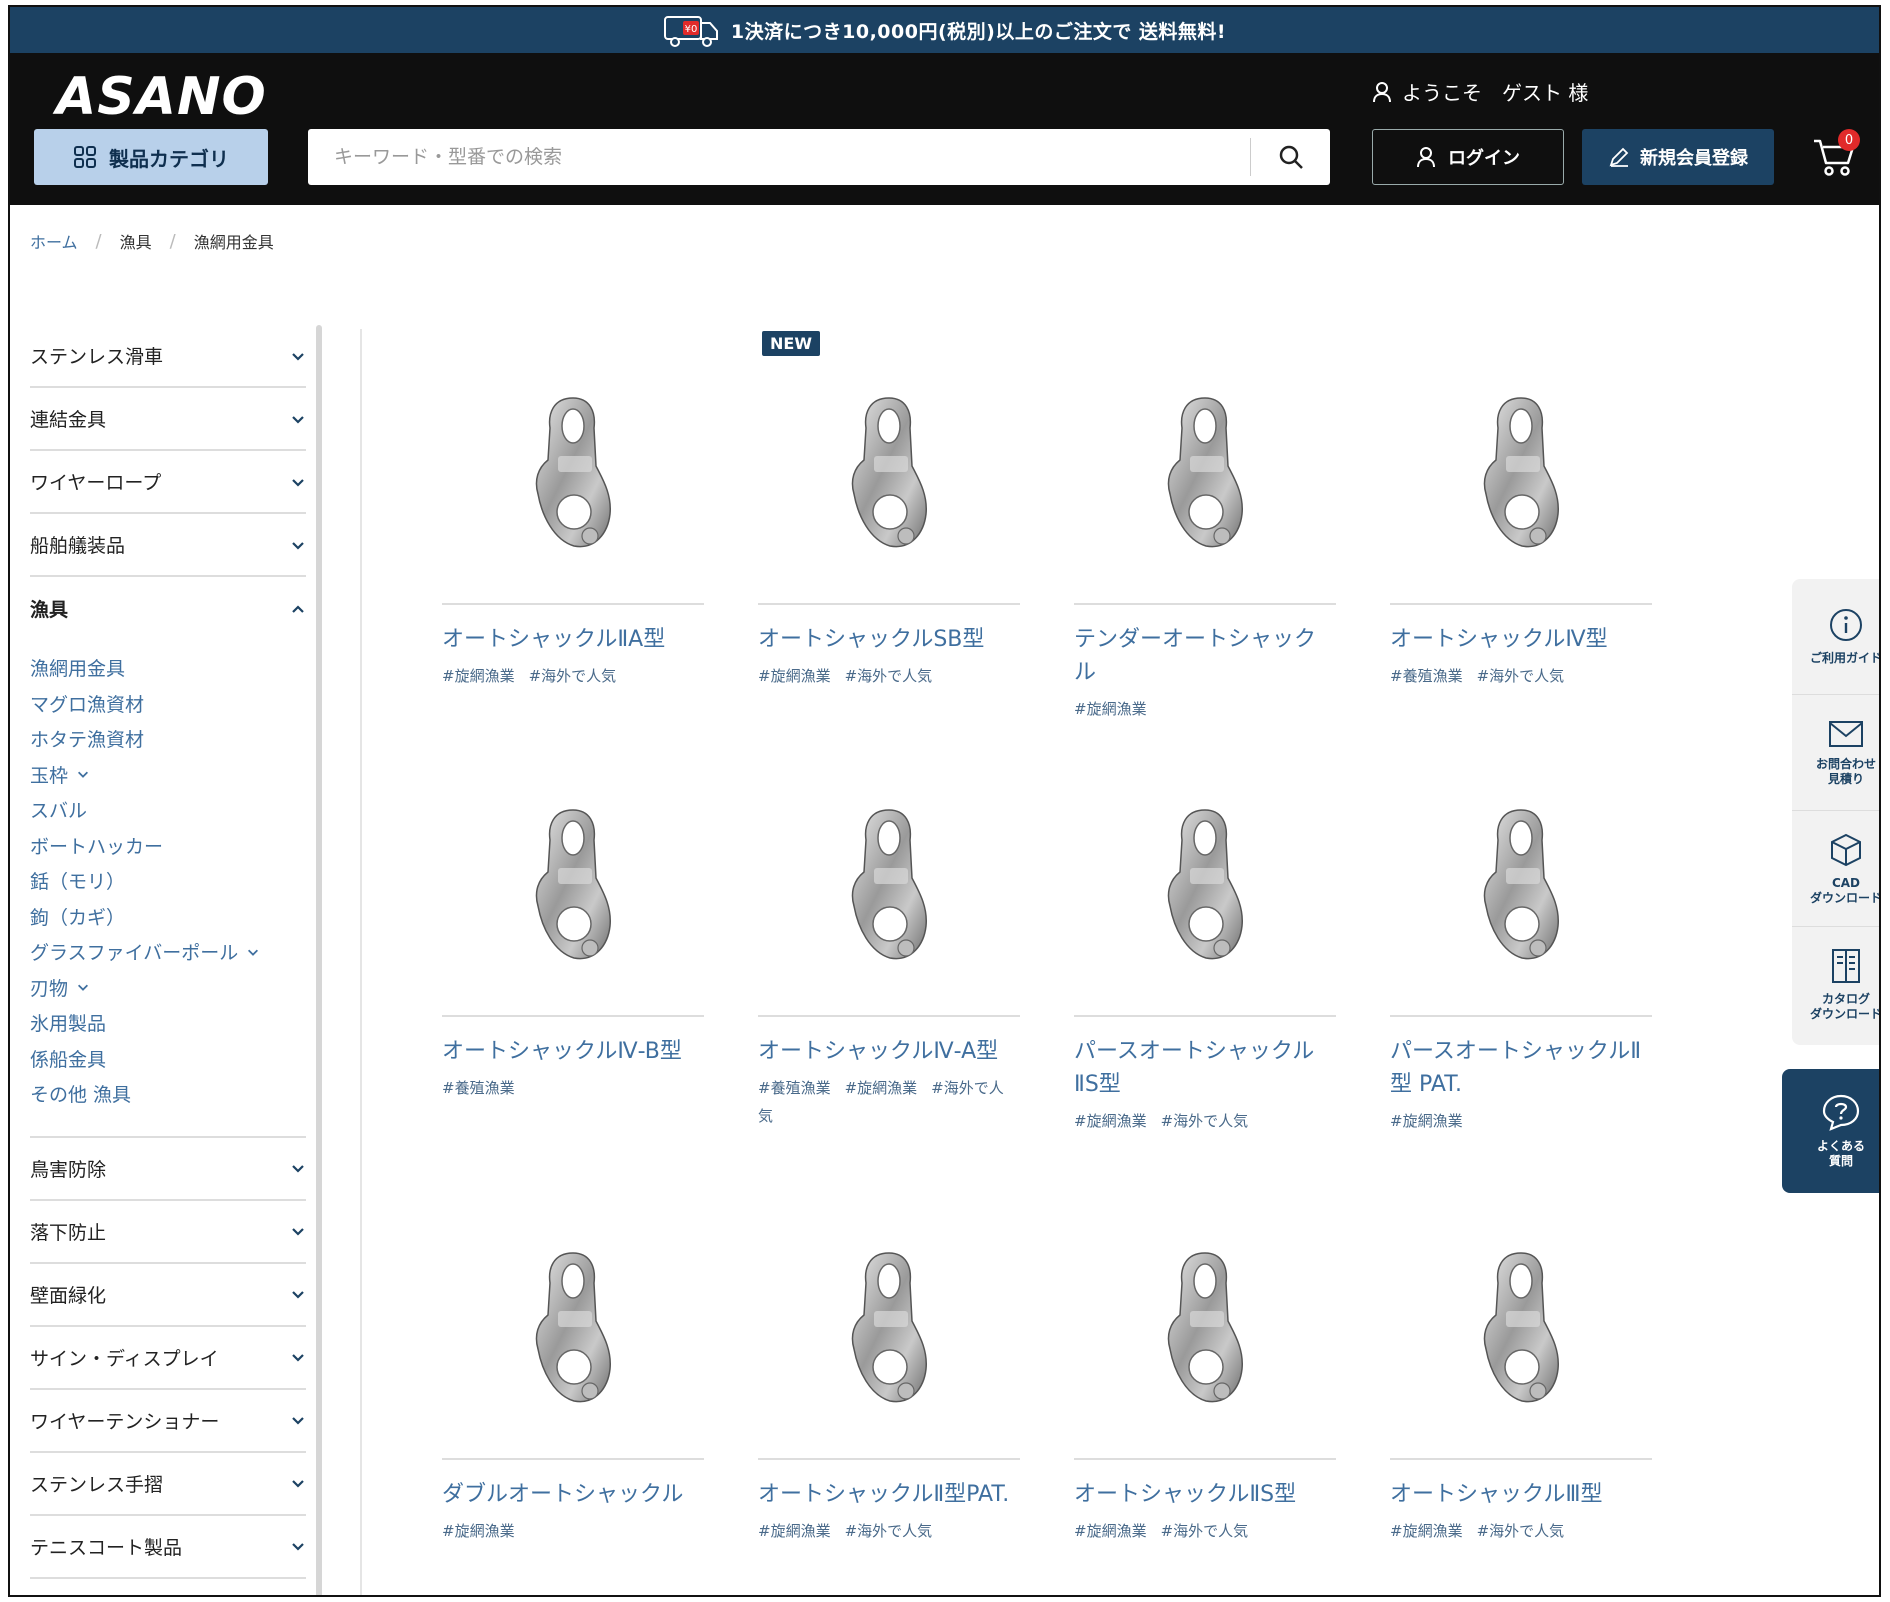  What do you see at coordinates (1678, 157) in the screenshot?
I see `register-button: 新規会員登録` at bounding box center [1678, 157].